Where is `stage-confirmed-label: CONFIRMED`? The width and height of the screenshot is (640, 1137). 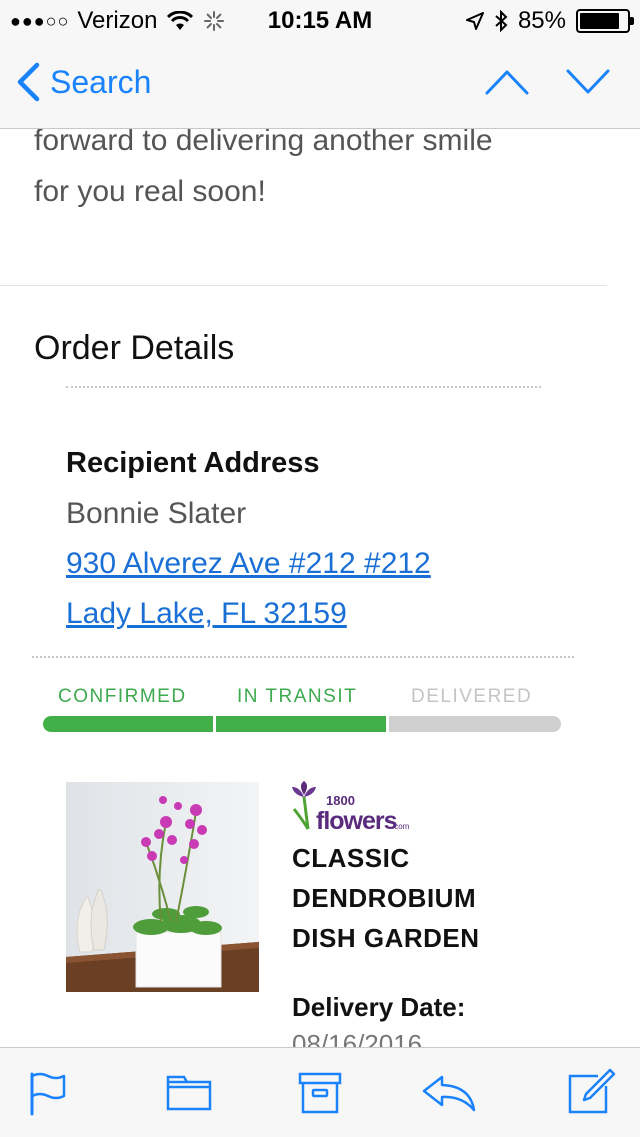
stage-confirmed-label: CONFIRMED is located at coordinates (122, 696).